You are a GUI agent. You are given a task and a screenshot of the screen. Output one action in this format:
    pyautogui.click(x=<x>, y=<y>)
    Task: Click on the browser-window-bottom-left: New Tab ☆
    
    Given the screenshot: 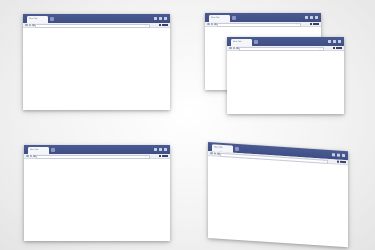 What is the action you would take?
    pyautogui.click(x=97, y=193)
    